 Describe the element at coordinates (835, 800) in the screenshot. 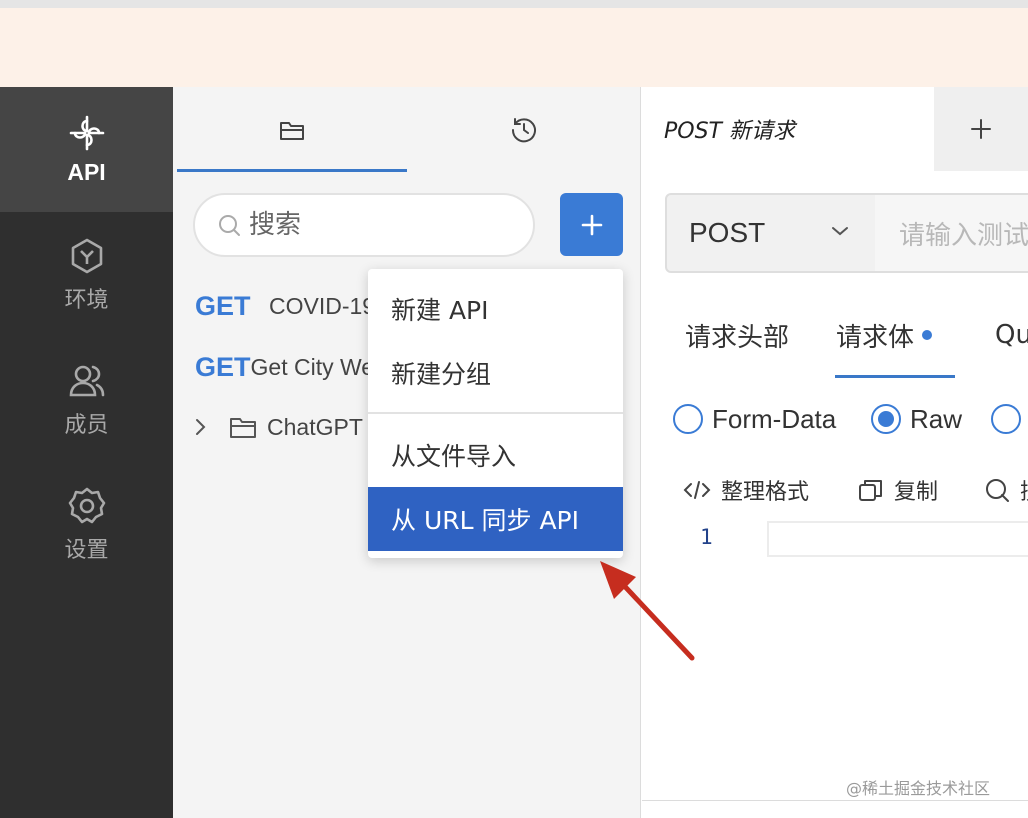

I see `panel-divider` at that location.